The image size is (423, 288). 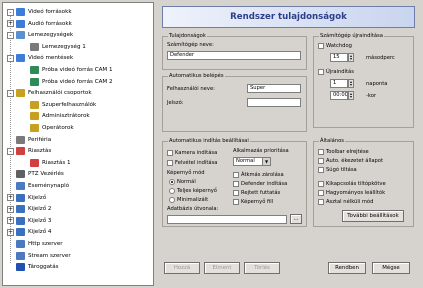 What do you see at coordinates (351, 83) in the screenshot?
I see `restart-days-spinner: ▴ ▾` at bounding box center [351, 83].